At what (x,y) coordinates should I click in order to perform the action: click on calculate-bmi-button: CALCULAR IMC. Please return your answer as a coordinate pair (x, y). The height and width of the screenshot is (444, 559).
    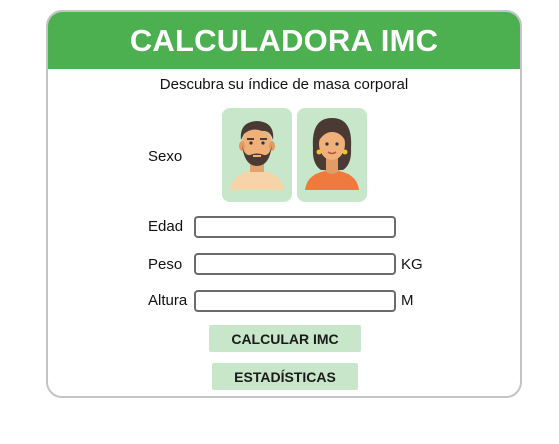
    Looking at the image, I should click on (285, 338).